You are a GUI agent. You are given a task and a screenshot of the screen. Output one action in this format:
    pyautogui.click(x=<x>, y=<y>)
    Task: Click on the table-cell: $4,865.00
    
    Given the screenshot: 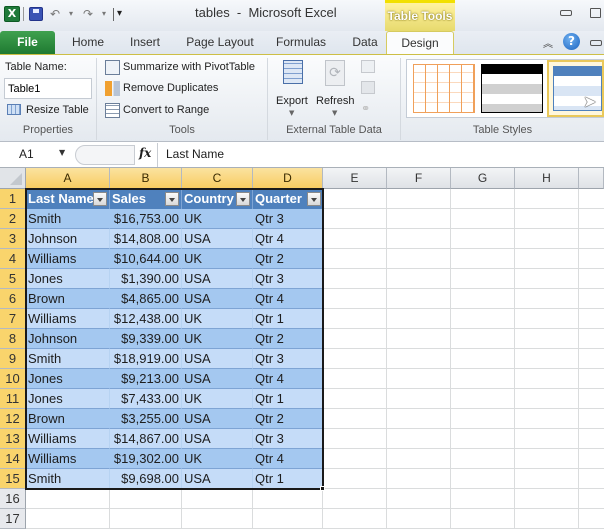 What is the action you would take?
    pyautogui.click(x=146, y=299)
    